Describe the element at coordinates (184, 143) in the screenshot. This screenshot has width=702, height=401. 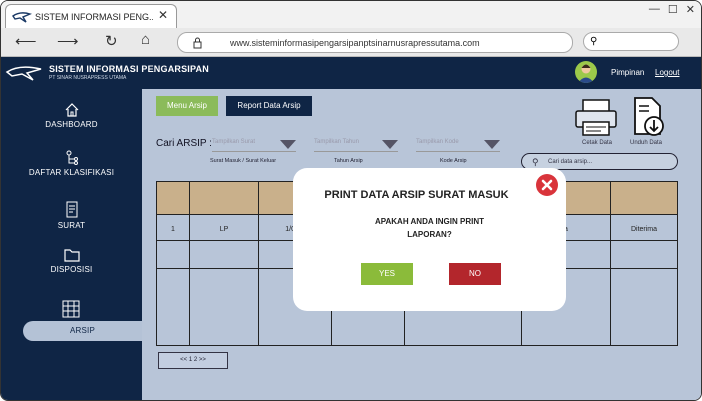
I see `cari-arsip-label: Cari ARSIP :` at that location.